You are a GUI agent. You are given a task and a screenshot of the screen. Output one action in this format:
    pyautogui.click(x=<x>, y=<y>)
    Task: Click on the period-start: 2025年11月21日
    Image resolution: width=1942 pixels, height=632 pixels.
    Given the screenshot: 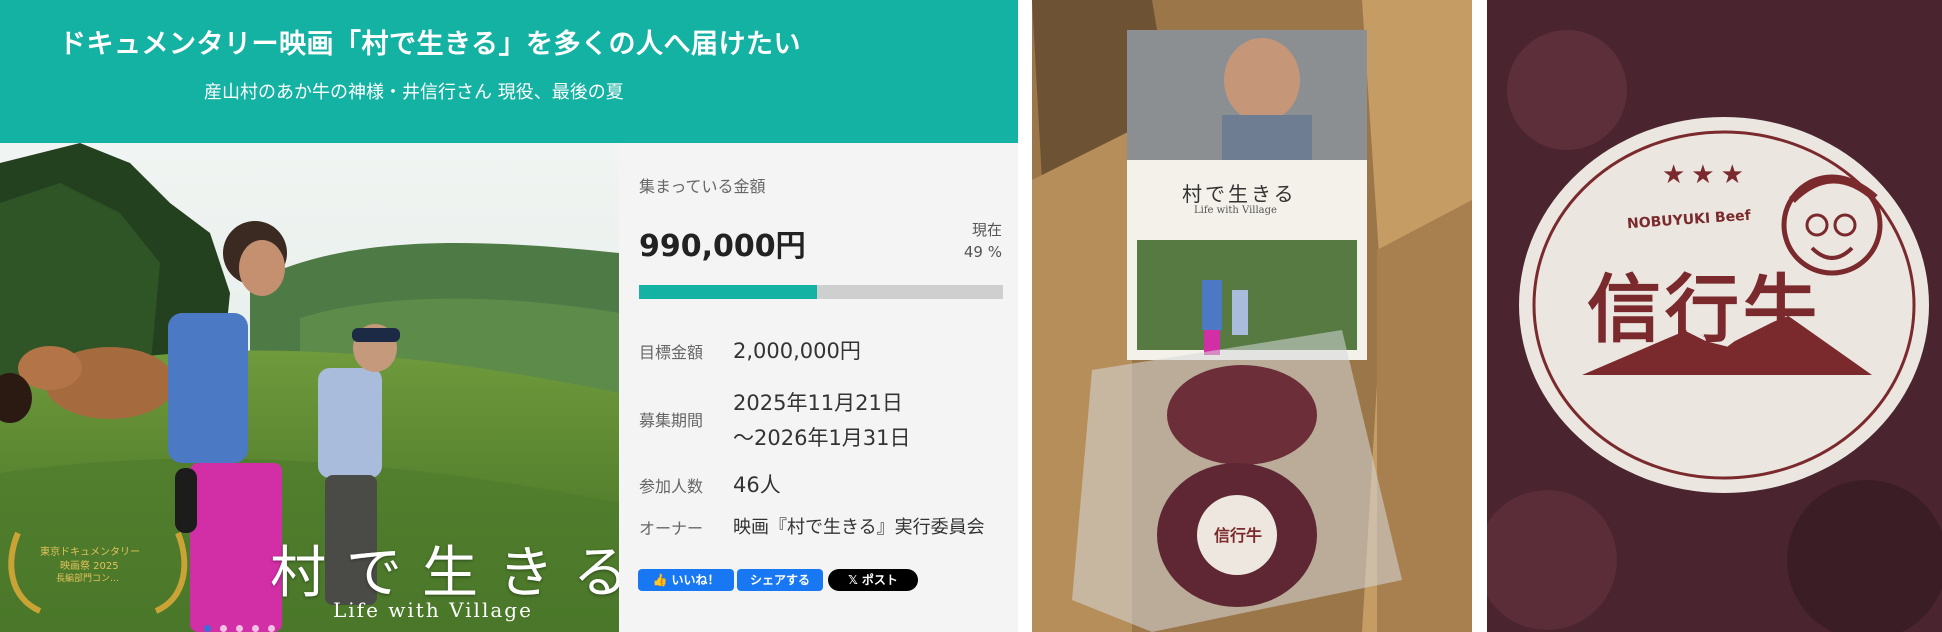 What is the action you would take?
    pyautogui.click(x=818, y=403)
    